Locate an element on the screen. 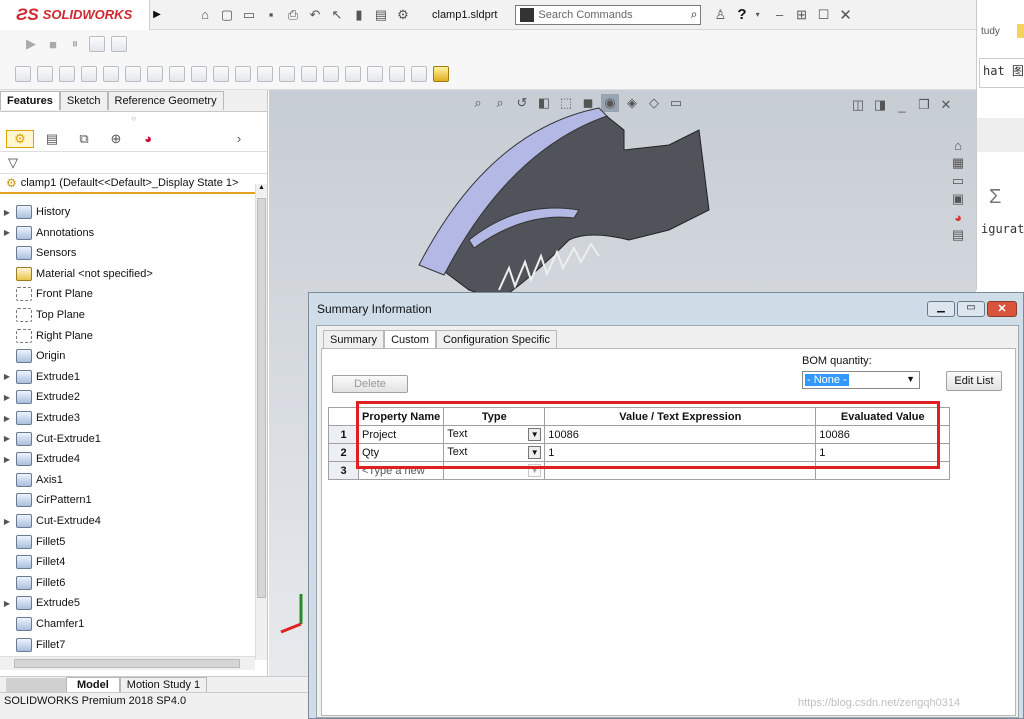 The width and height of the screenshot is (1024, 719). tree-item: Material <not specified> is located at coordinates (76, 274).